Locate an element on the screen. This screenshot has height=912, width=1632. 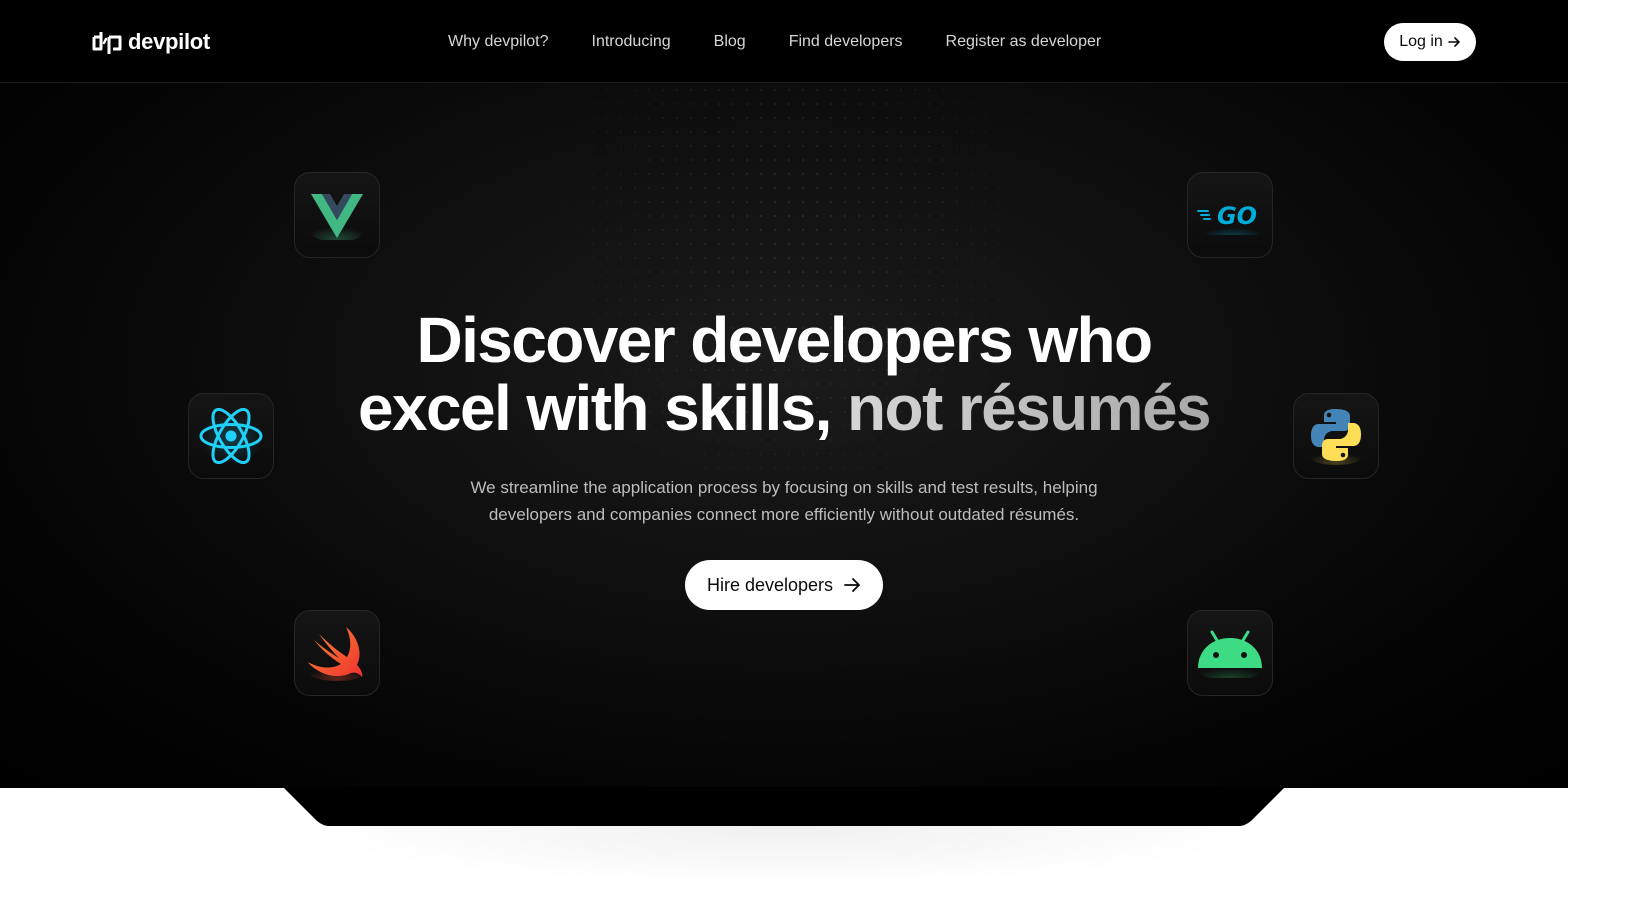
vue-icon is located at coordinates (337, 217).